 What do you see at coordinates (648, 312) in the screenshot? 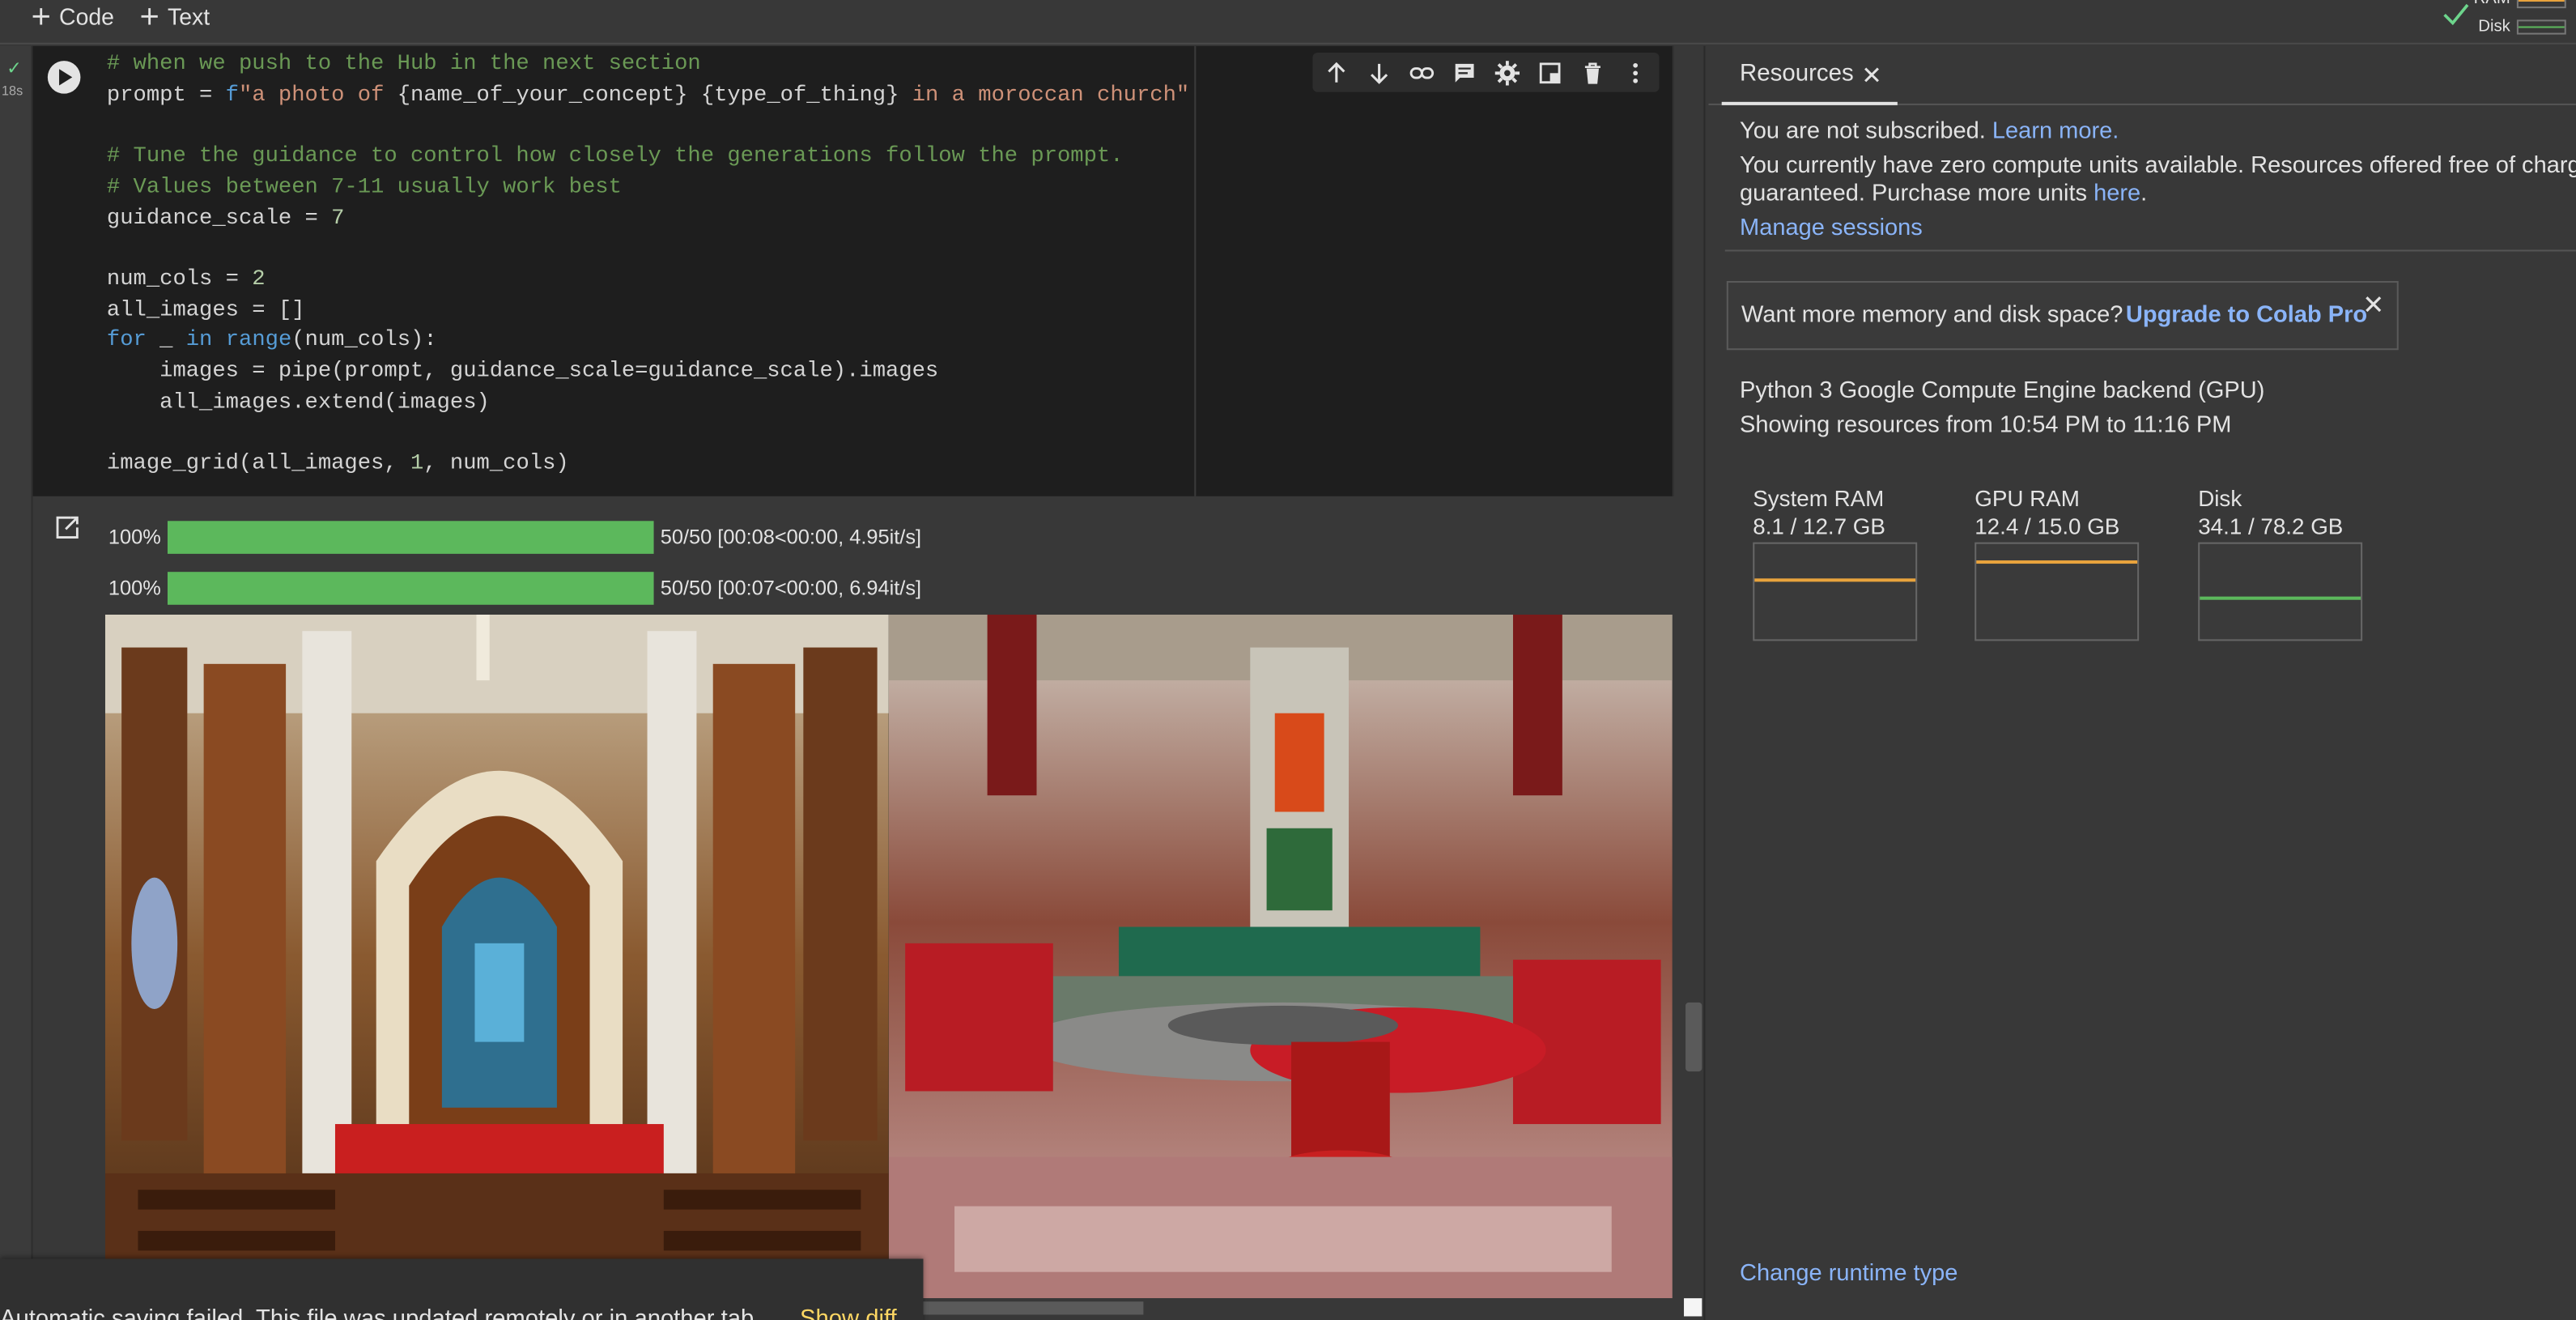
I see `code-line: all_images = []` at bounding box center [648, 312].